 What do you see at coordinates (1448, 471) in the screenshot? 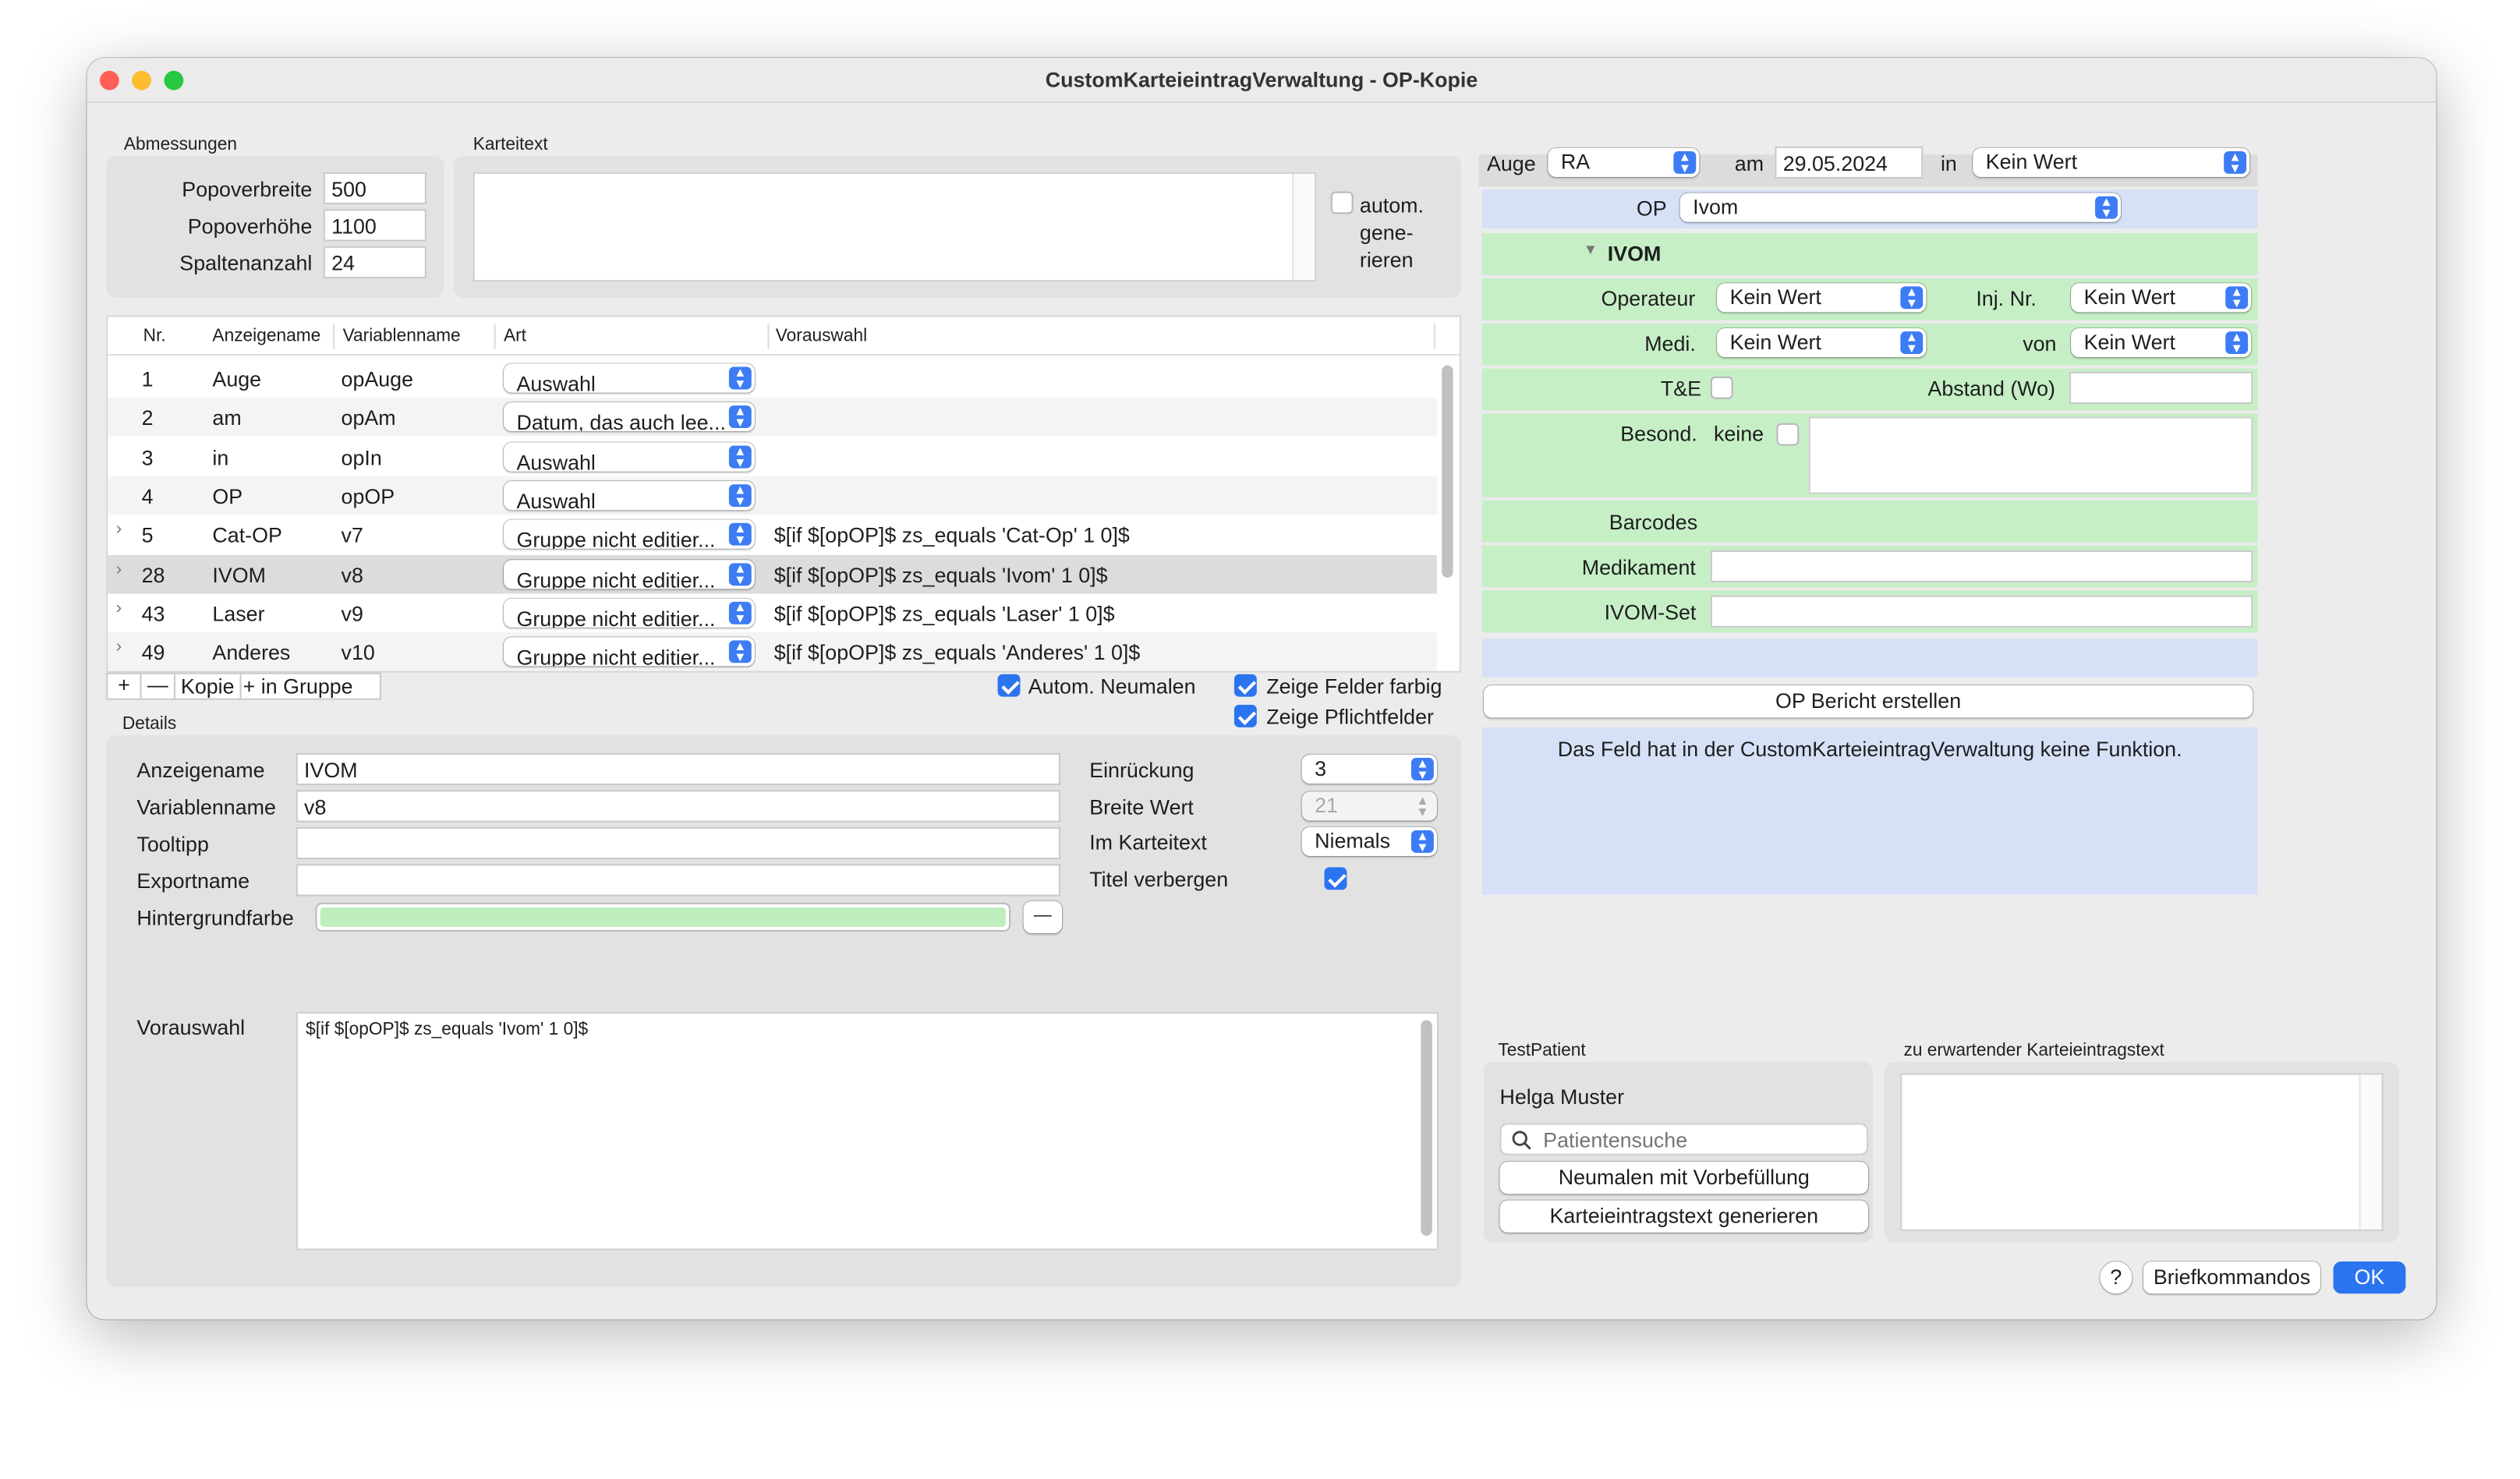
I see `table-scrollbar` at bounding box center [1448, 471].